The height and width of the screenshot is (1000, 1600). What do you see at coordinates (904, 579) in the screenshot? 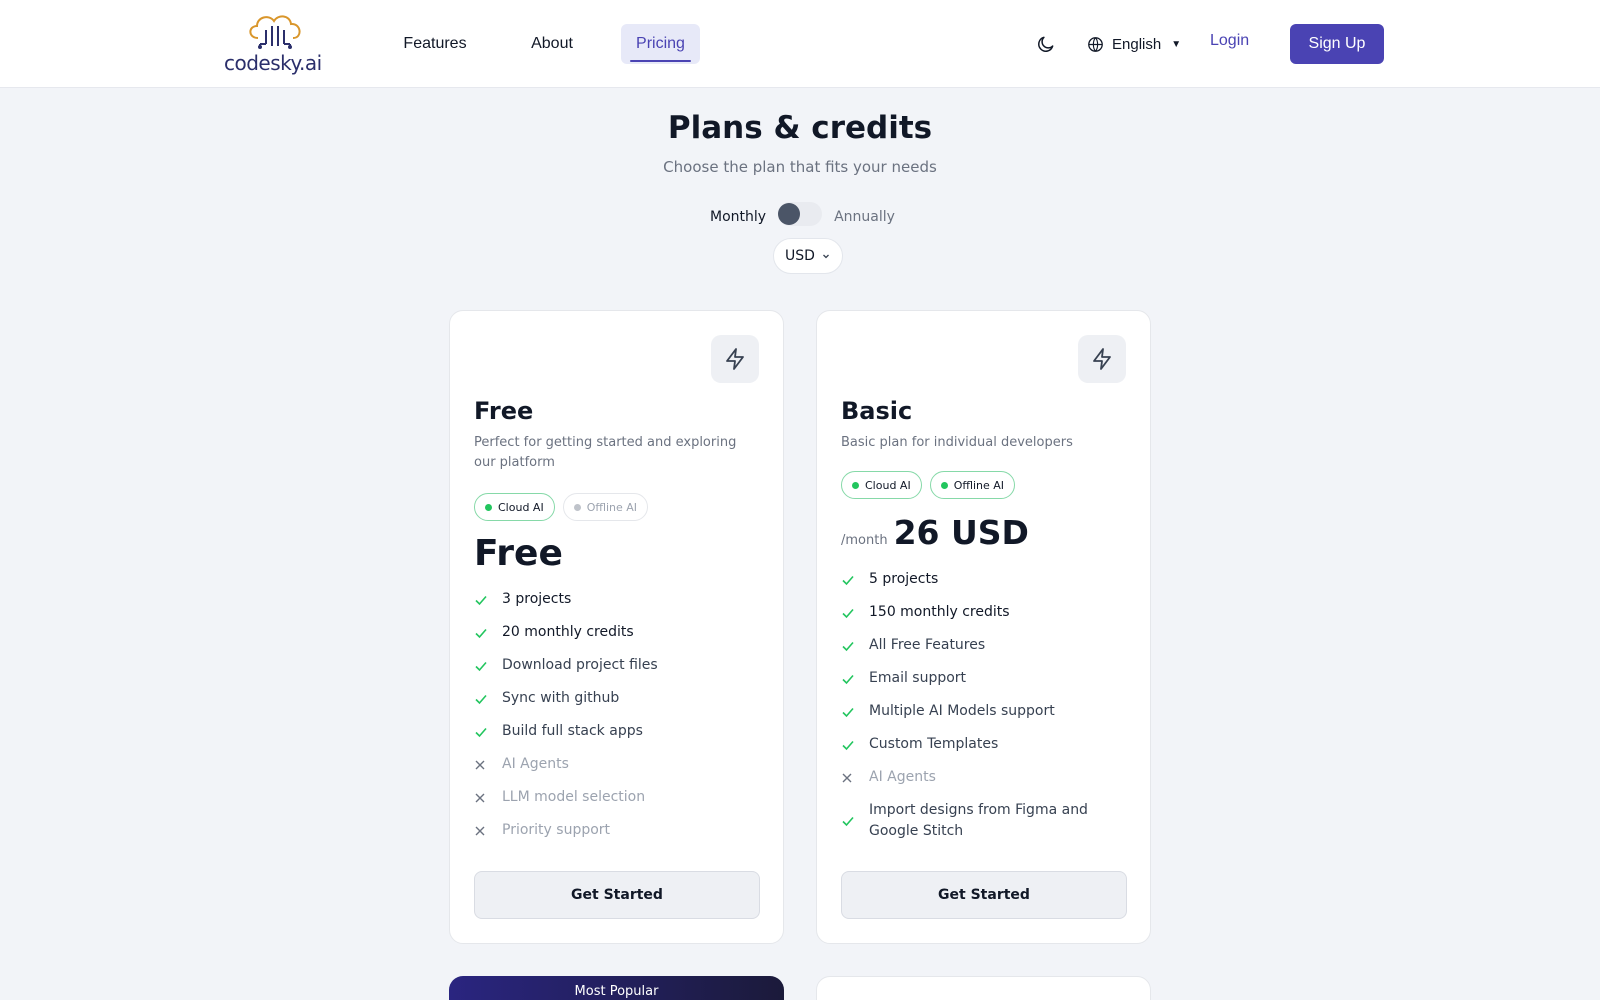
I see `feature-text: 5 projects` at bounding box center [904, 579].